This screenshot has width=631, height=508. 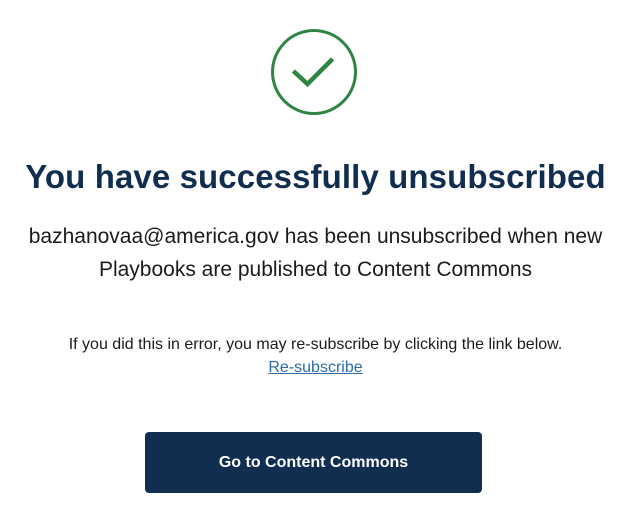 What do you see at coordinates (314, 72) in the screenshot?
I see `check-circle-icon` at bounding box center [314, 72].